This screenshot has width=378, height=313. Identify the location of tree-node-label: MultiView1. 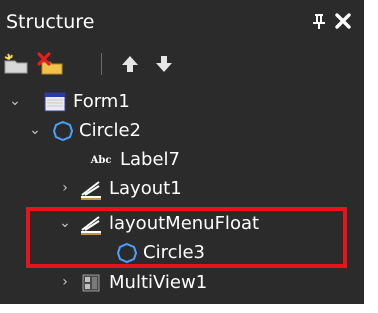
(158, 282).